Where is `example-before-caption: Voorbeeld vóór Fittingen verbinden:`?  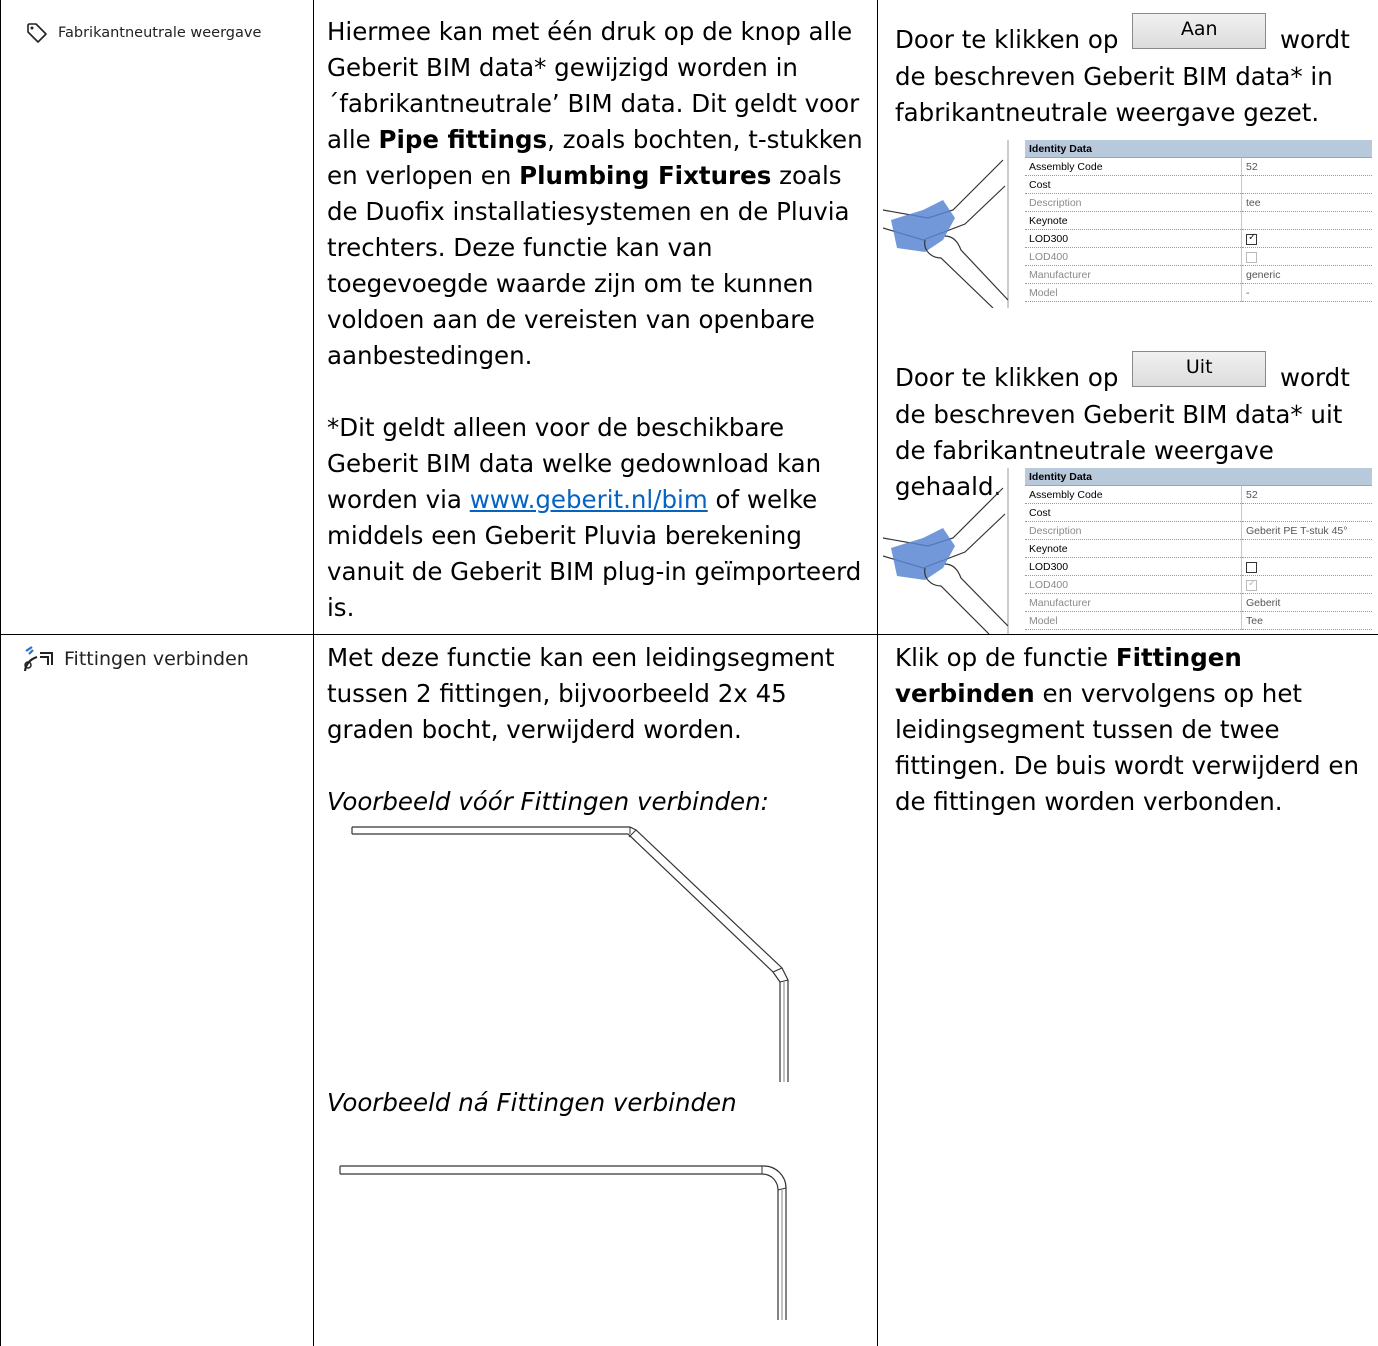
example-before-caption: Voorbeeld vóór Fittingen verbinden: is located at coordinates (548, 801).